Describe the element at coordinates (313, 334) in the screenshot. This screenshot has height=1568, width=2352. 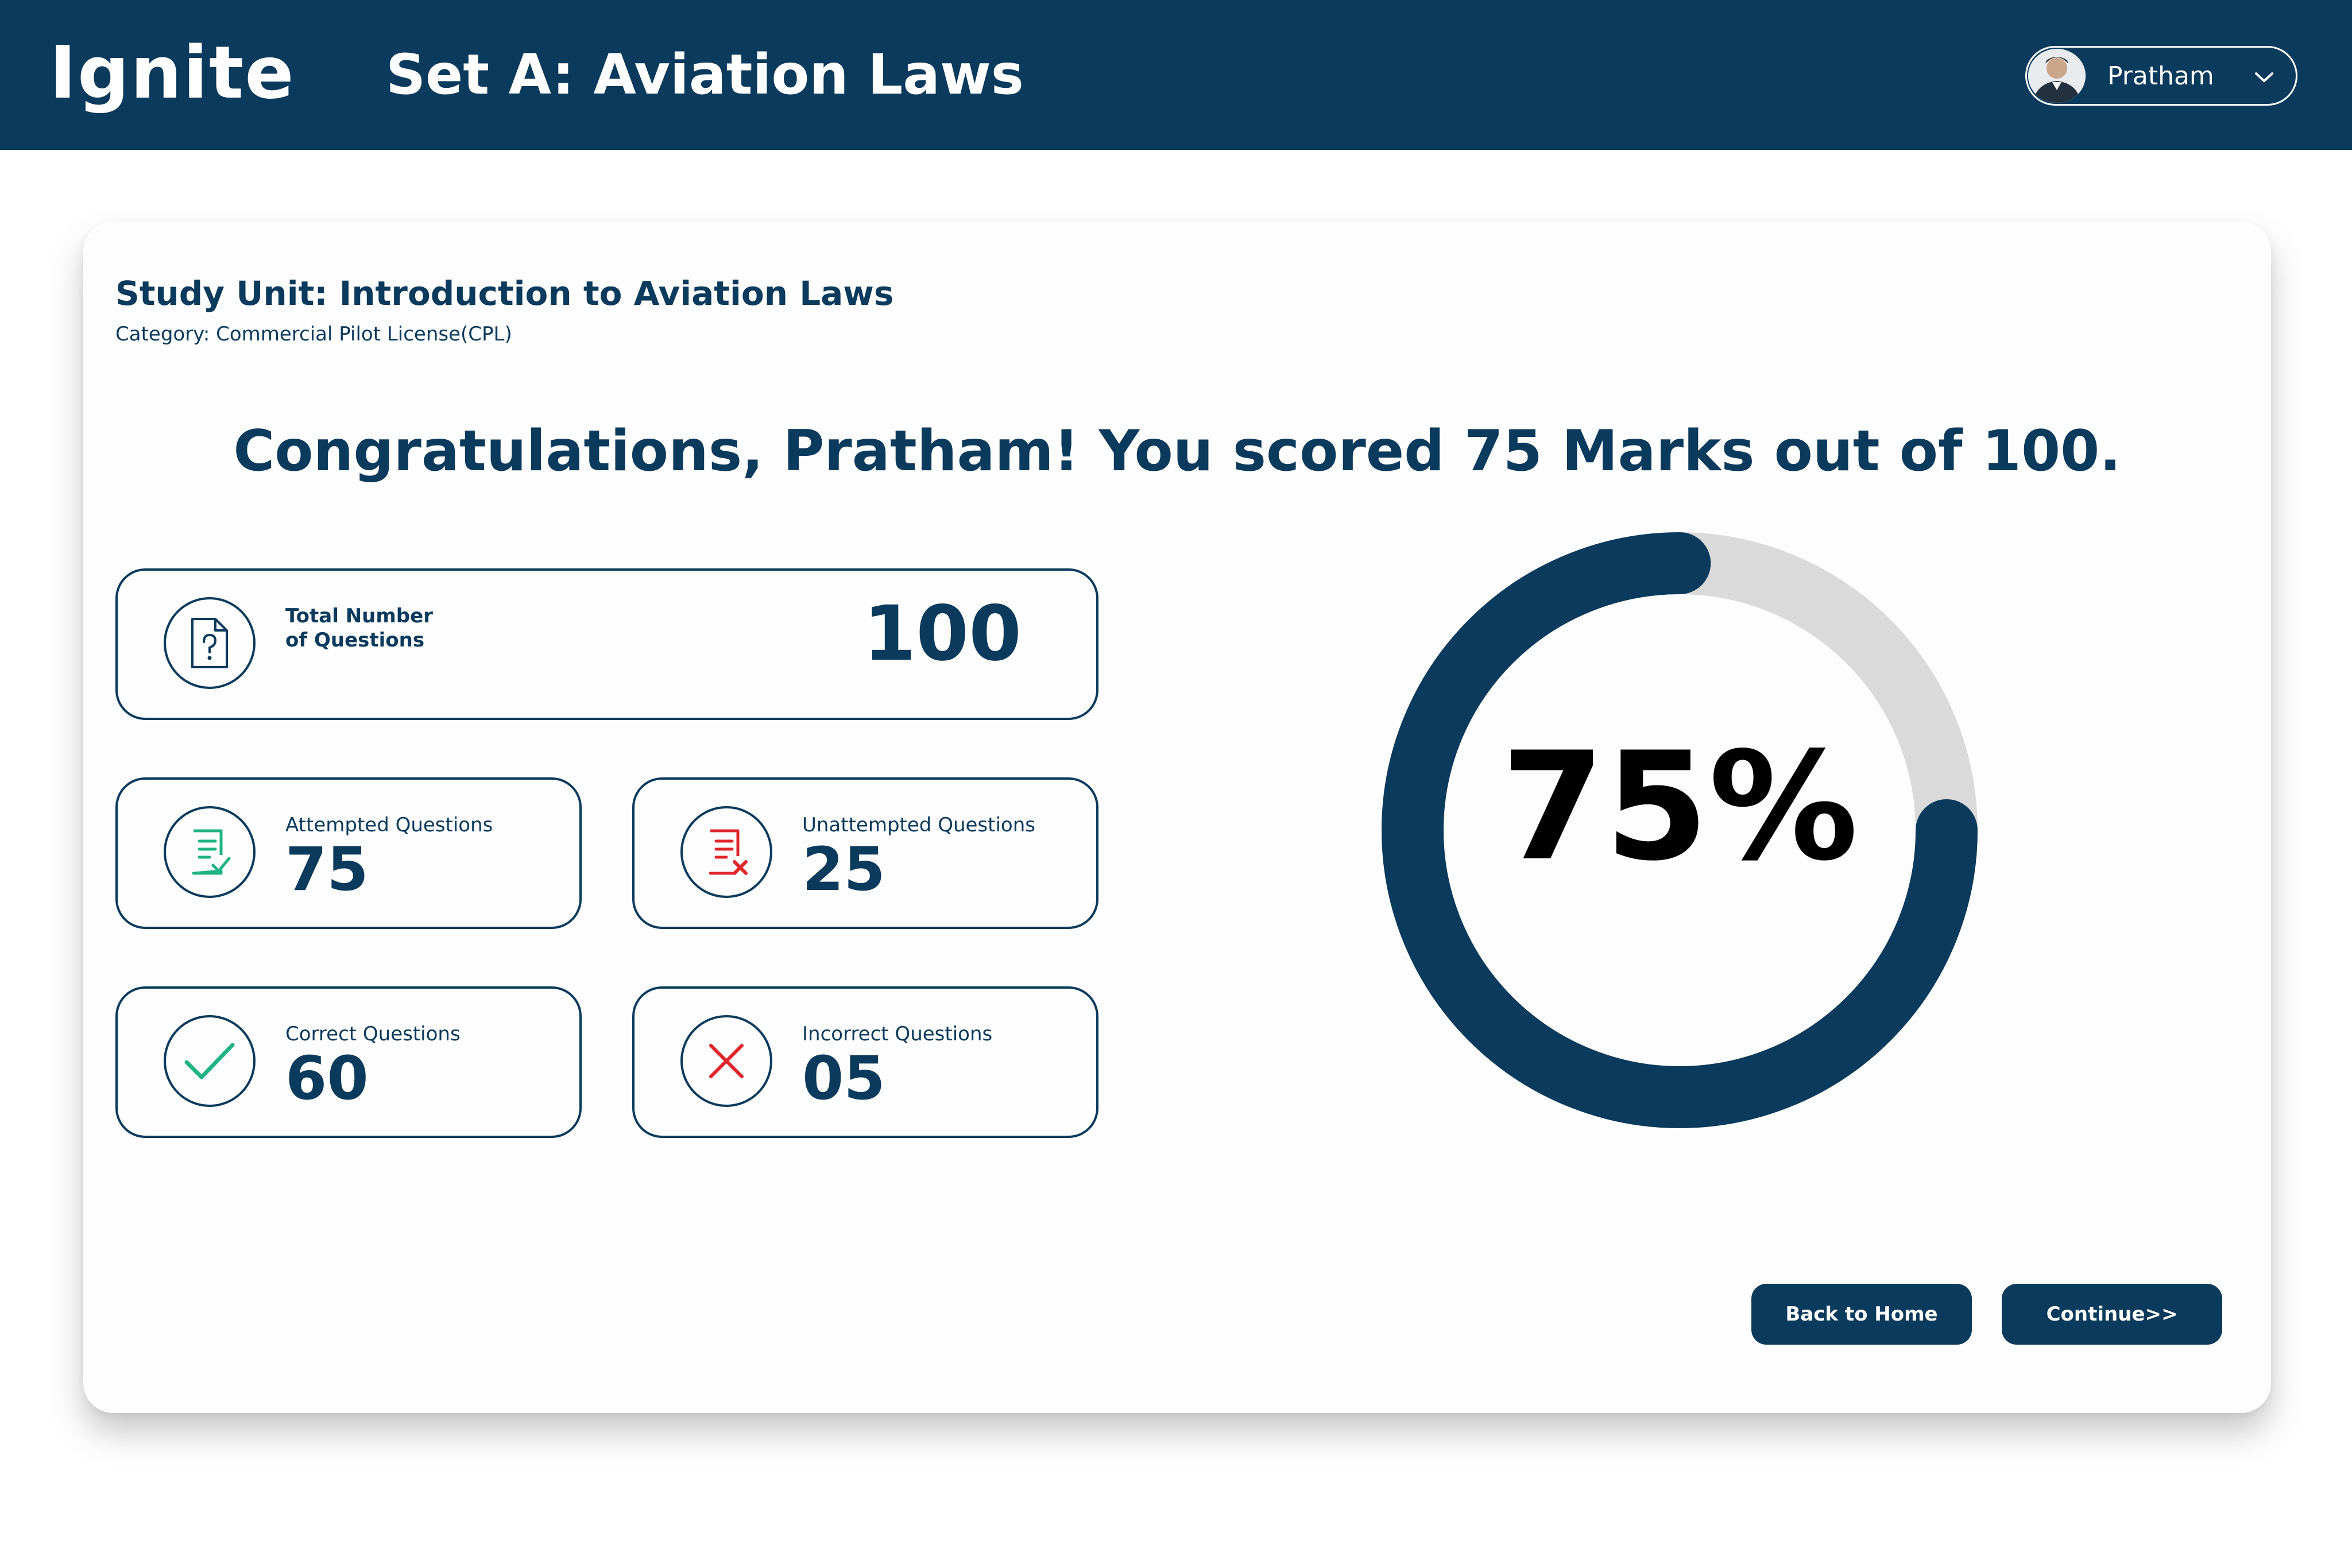
I see `category-label: Category: Commercial Pilot License(CPL)` at that location.